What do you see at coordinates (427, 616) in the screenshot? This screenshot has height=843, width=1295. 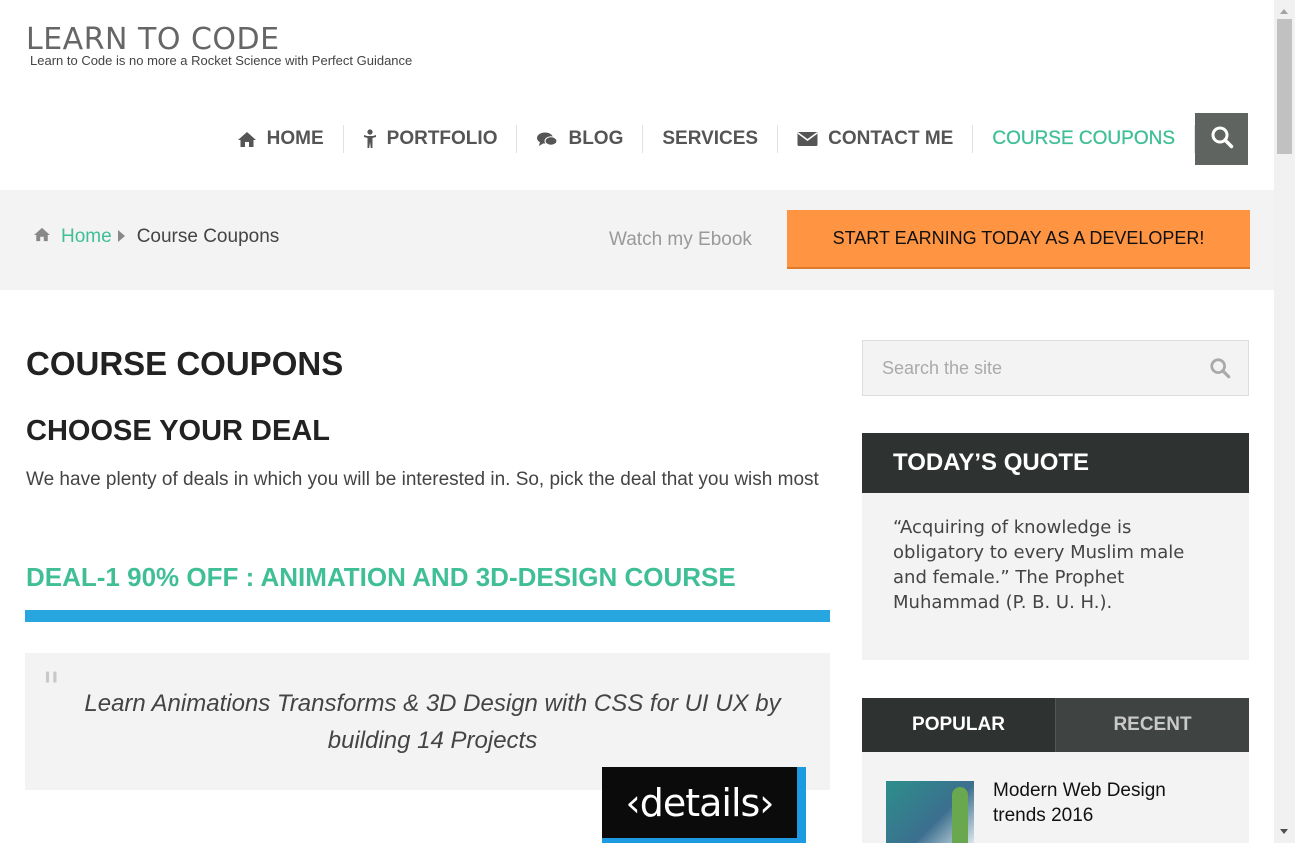 I see `deal-divider` at bounding box center [427, 616].